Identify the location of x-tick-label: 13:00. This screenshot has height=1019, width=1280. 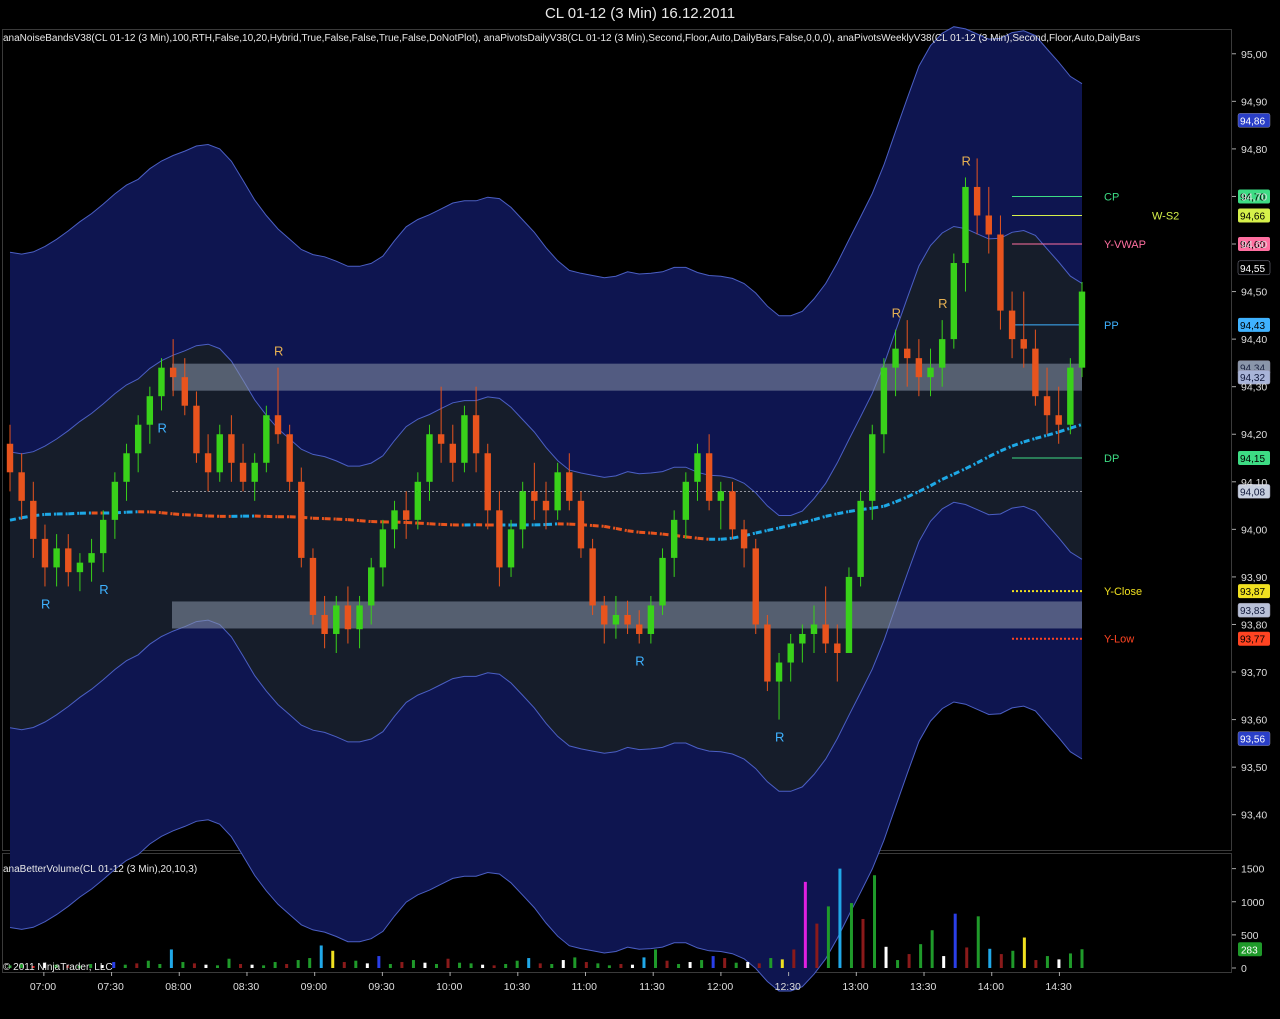
(855, 987).